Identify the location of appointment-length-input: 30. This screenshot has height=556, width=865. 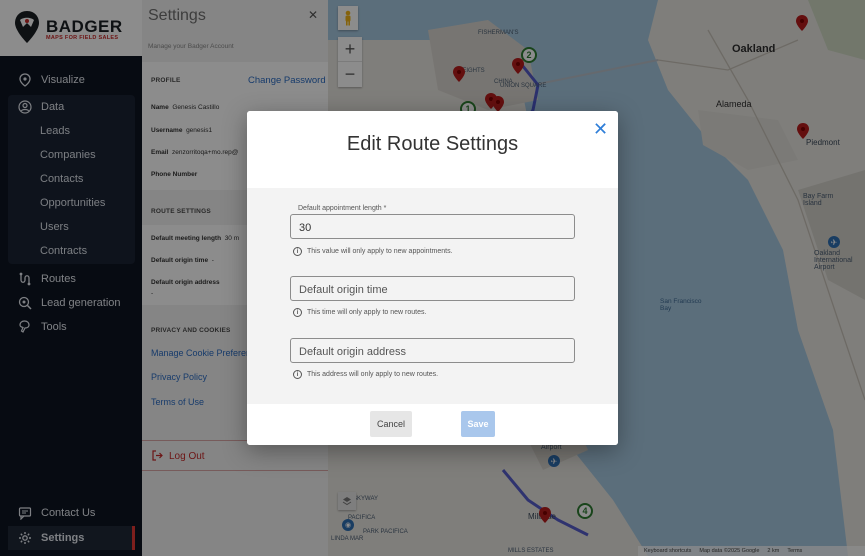
(432, 226).